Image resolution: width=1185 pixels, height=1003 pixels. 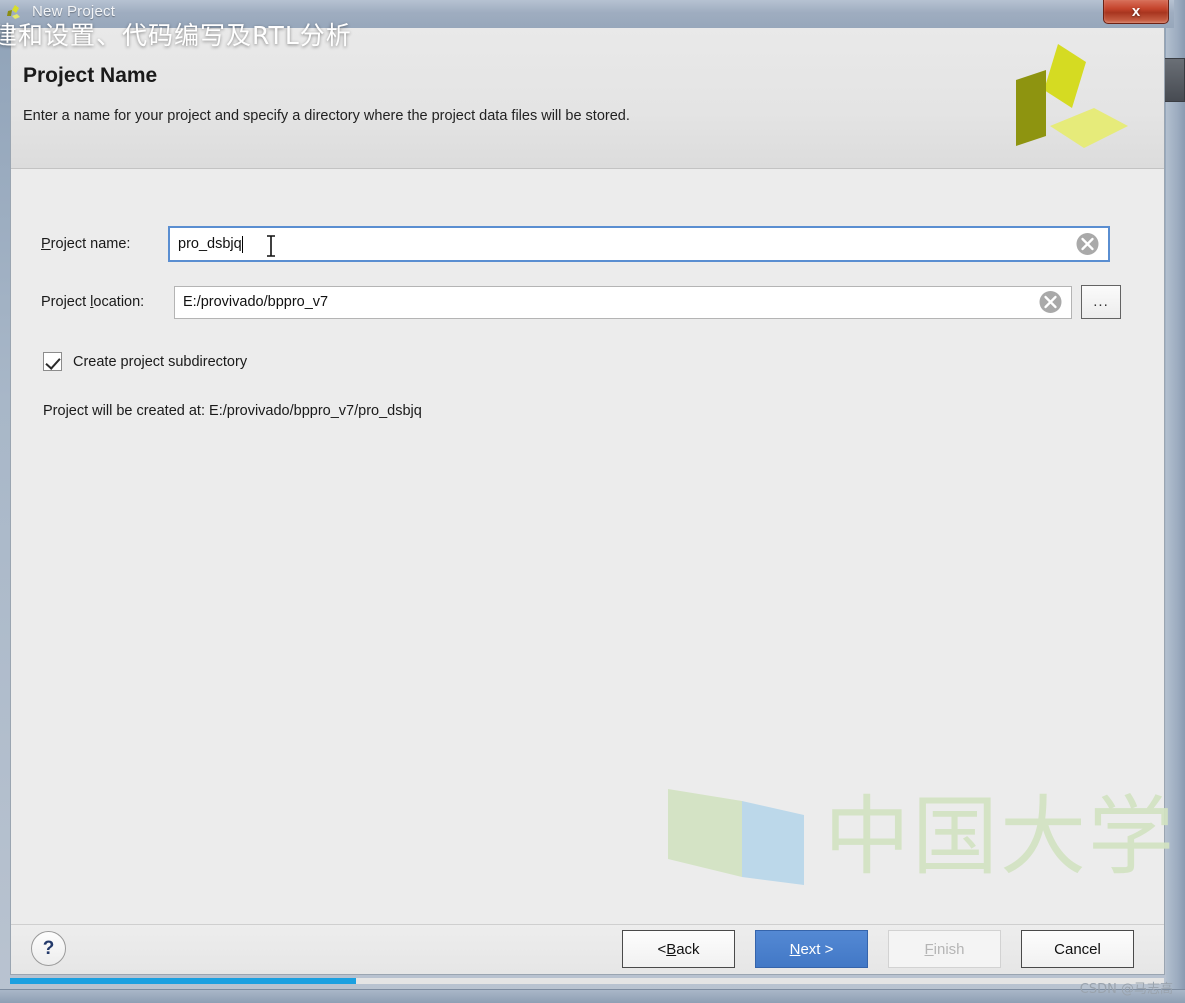 What do you see at coordinates (623, 302) in the screenshot?
I see `project-location-input: E:/provivado/bppro_v7` at bounding box center [623, 302].